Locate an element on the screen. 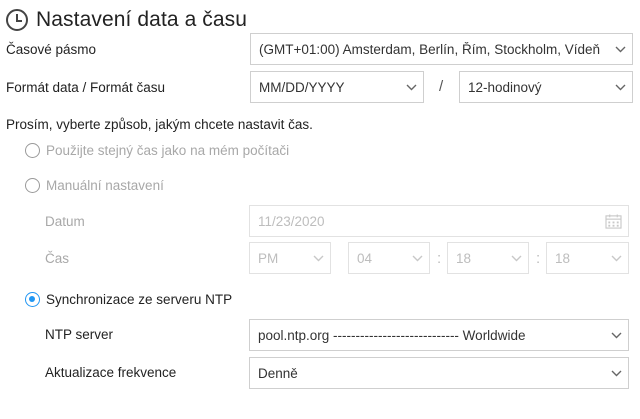 The width and height of the screenshot is (640, 419). radio-ntp is located at coordinates (32, 299).